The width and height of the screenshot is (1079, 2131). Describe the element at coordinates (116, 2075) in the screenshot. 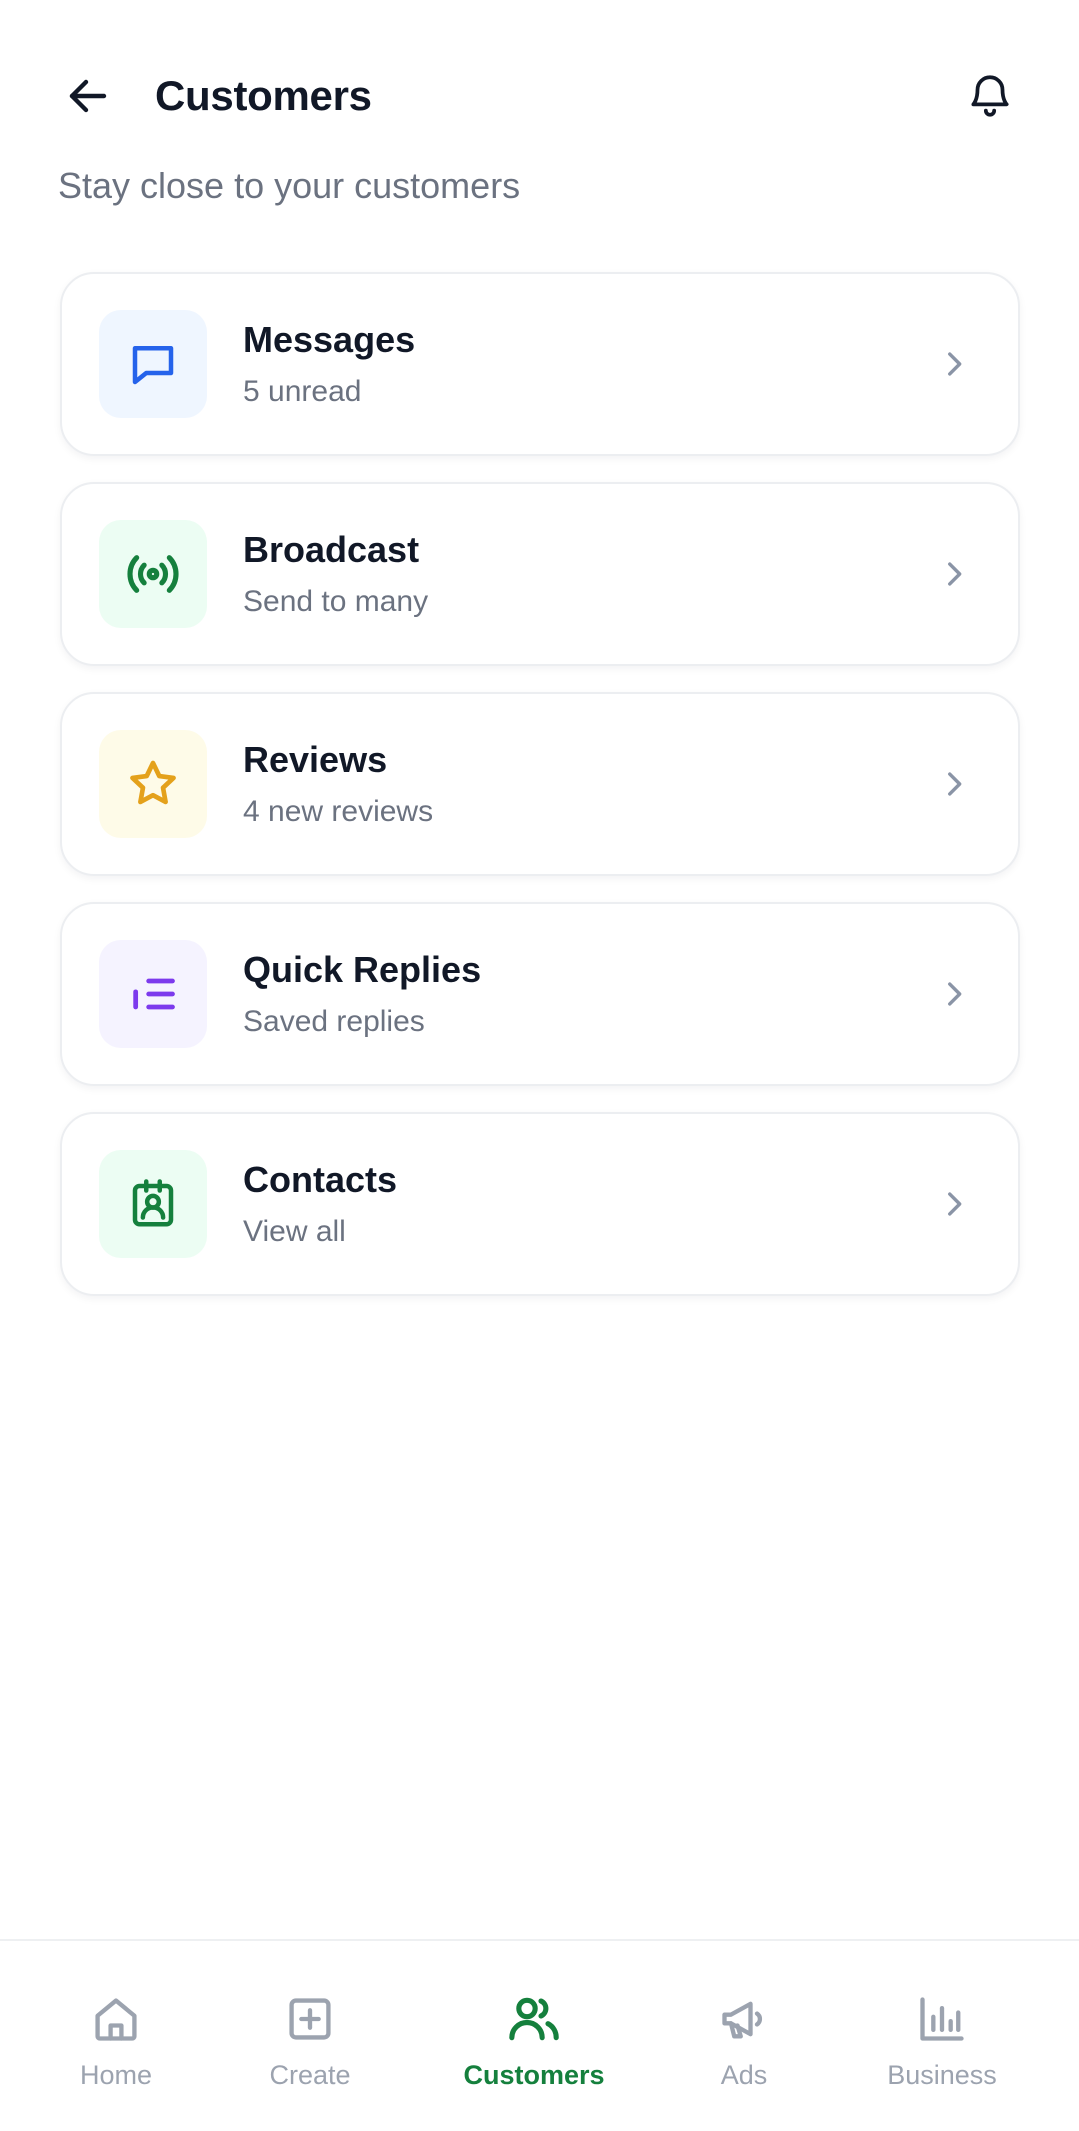

I see `nav-label: Home` at that location.